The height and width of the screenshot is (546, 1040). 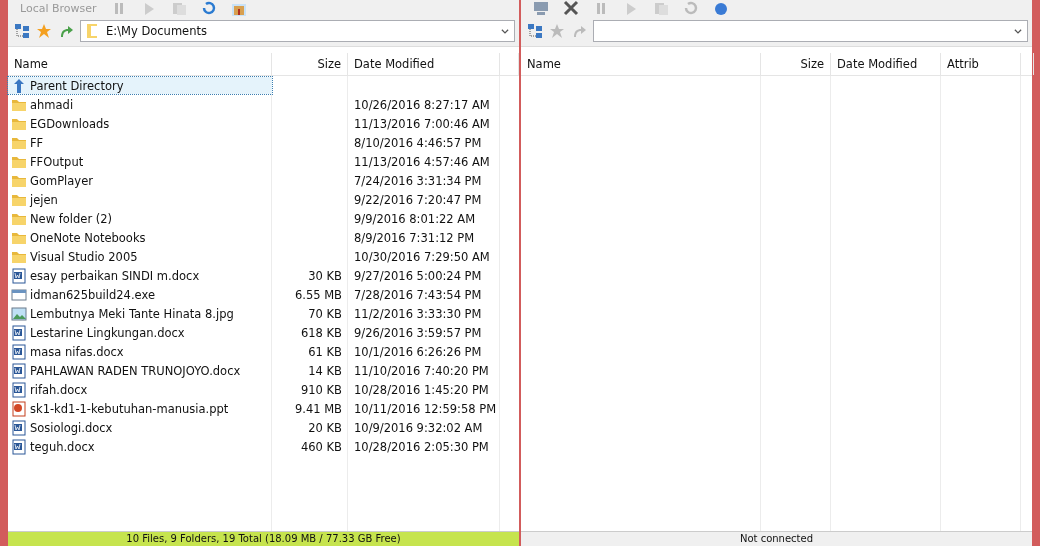 I want to click on date-modified-cell-text: 10/28/2016 2:05:30 PM, so click(x=421, y=446).